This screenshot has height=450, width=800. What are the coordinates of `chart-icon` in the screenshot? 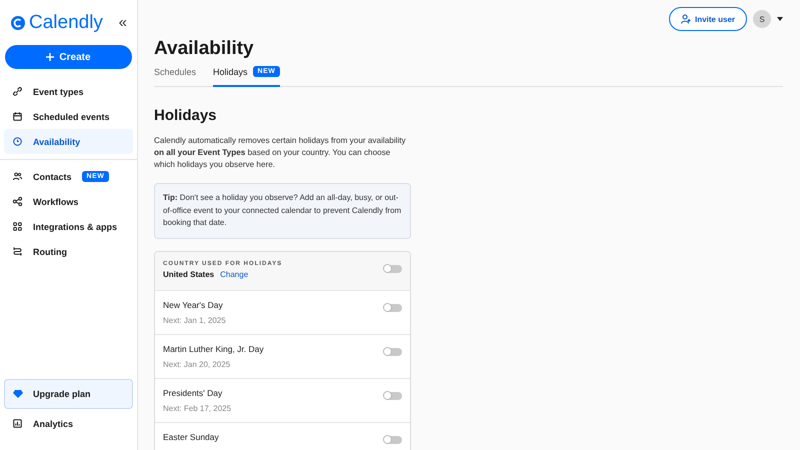 It's located at (17, 423).